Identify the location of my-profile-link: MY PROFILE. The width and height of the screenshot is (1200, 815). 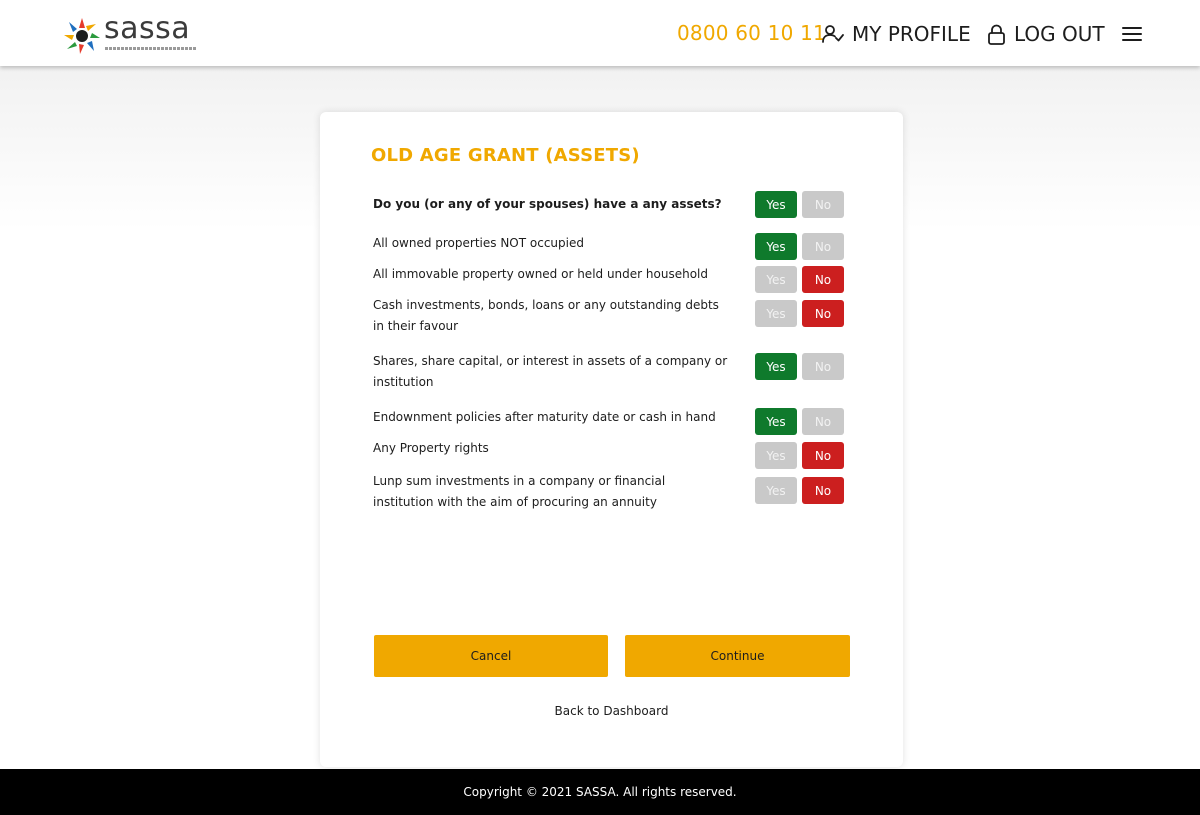
(896, 34).